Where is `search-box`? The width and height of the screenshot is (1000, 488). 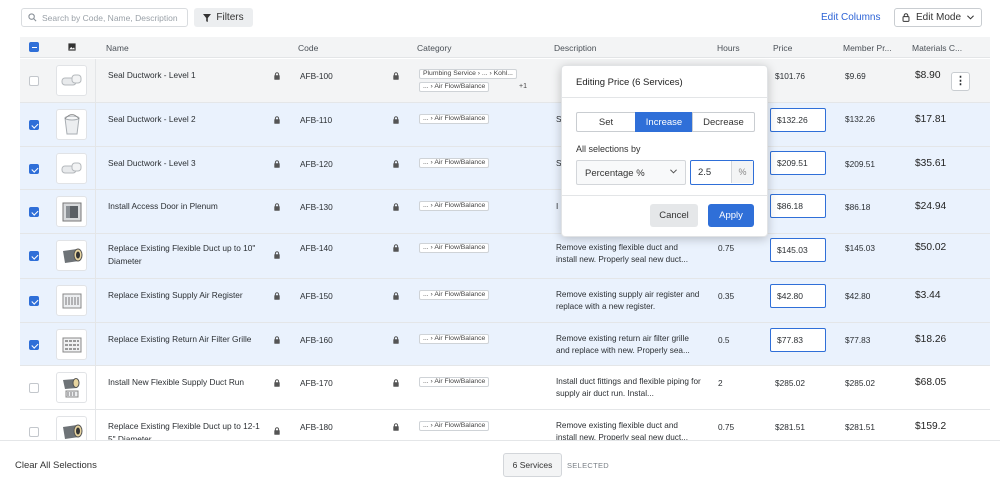
search-box is located at coordinates (104, 17).